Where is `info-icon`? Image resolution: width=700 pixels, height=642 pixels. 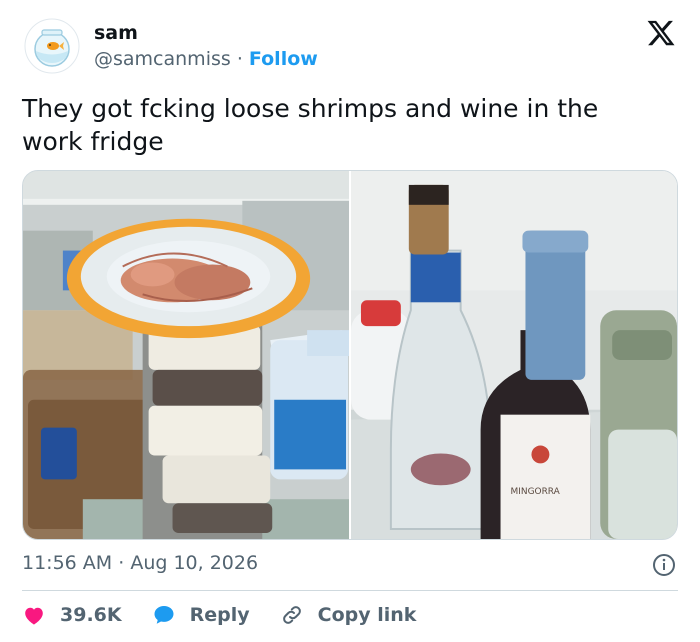 info-icon is located at coordinates (664, 565).